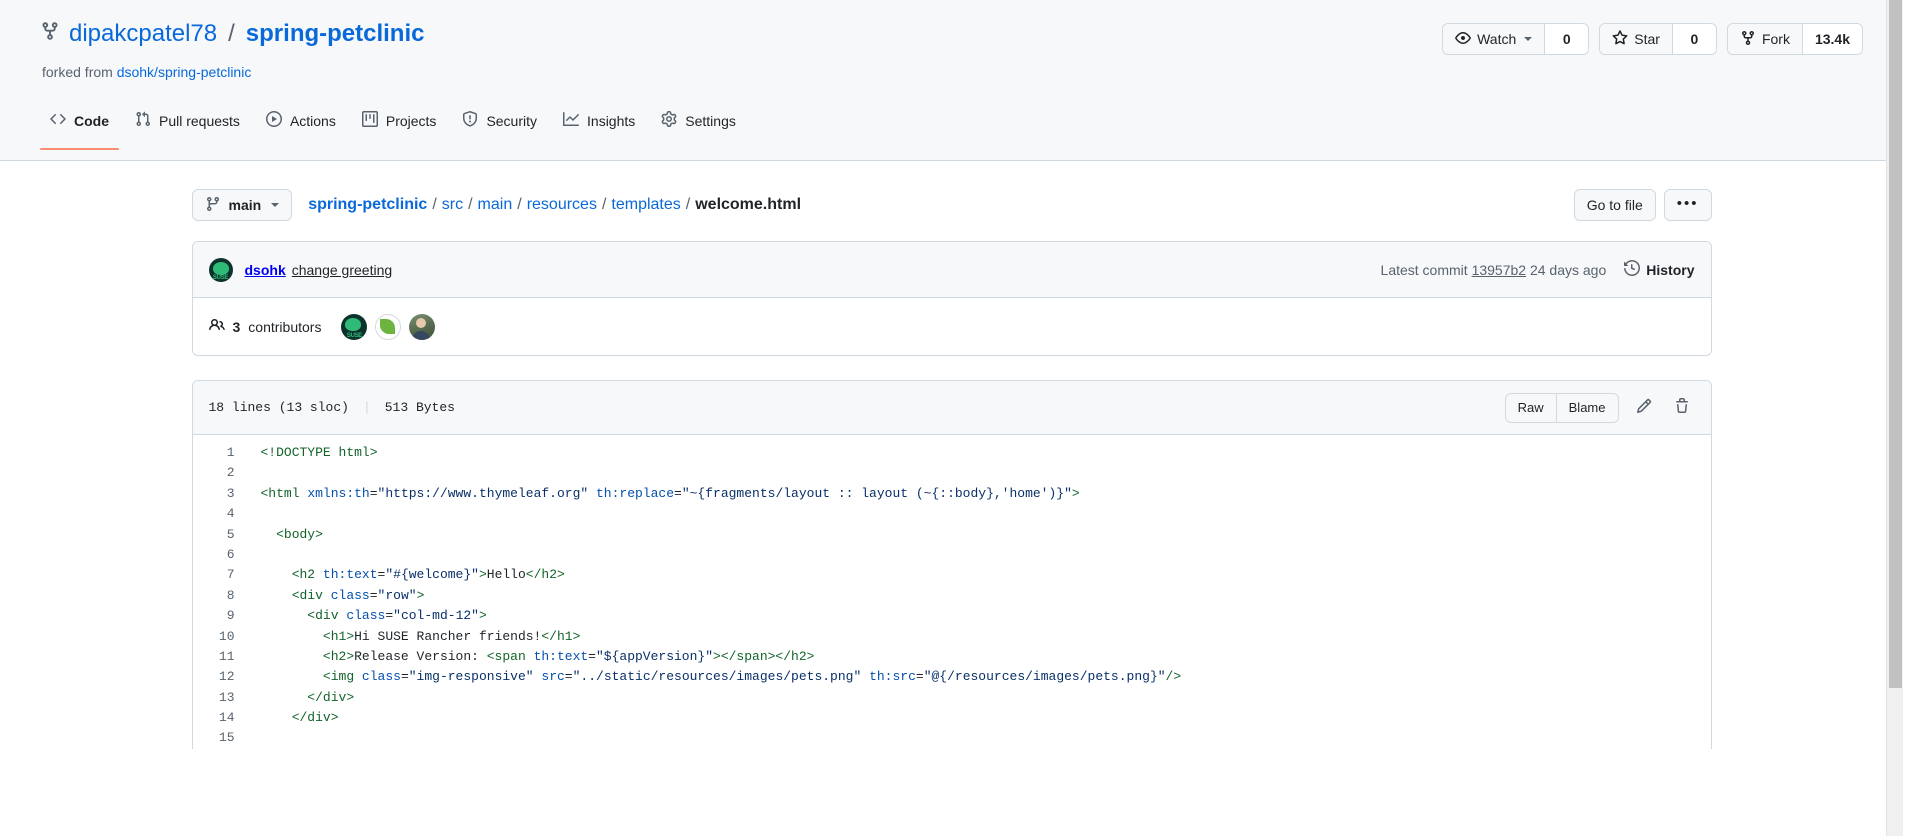  I want to click on code-token: />, so click(1173, 677).